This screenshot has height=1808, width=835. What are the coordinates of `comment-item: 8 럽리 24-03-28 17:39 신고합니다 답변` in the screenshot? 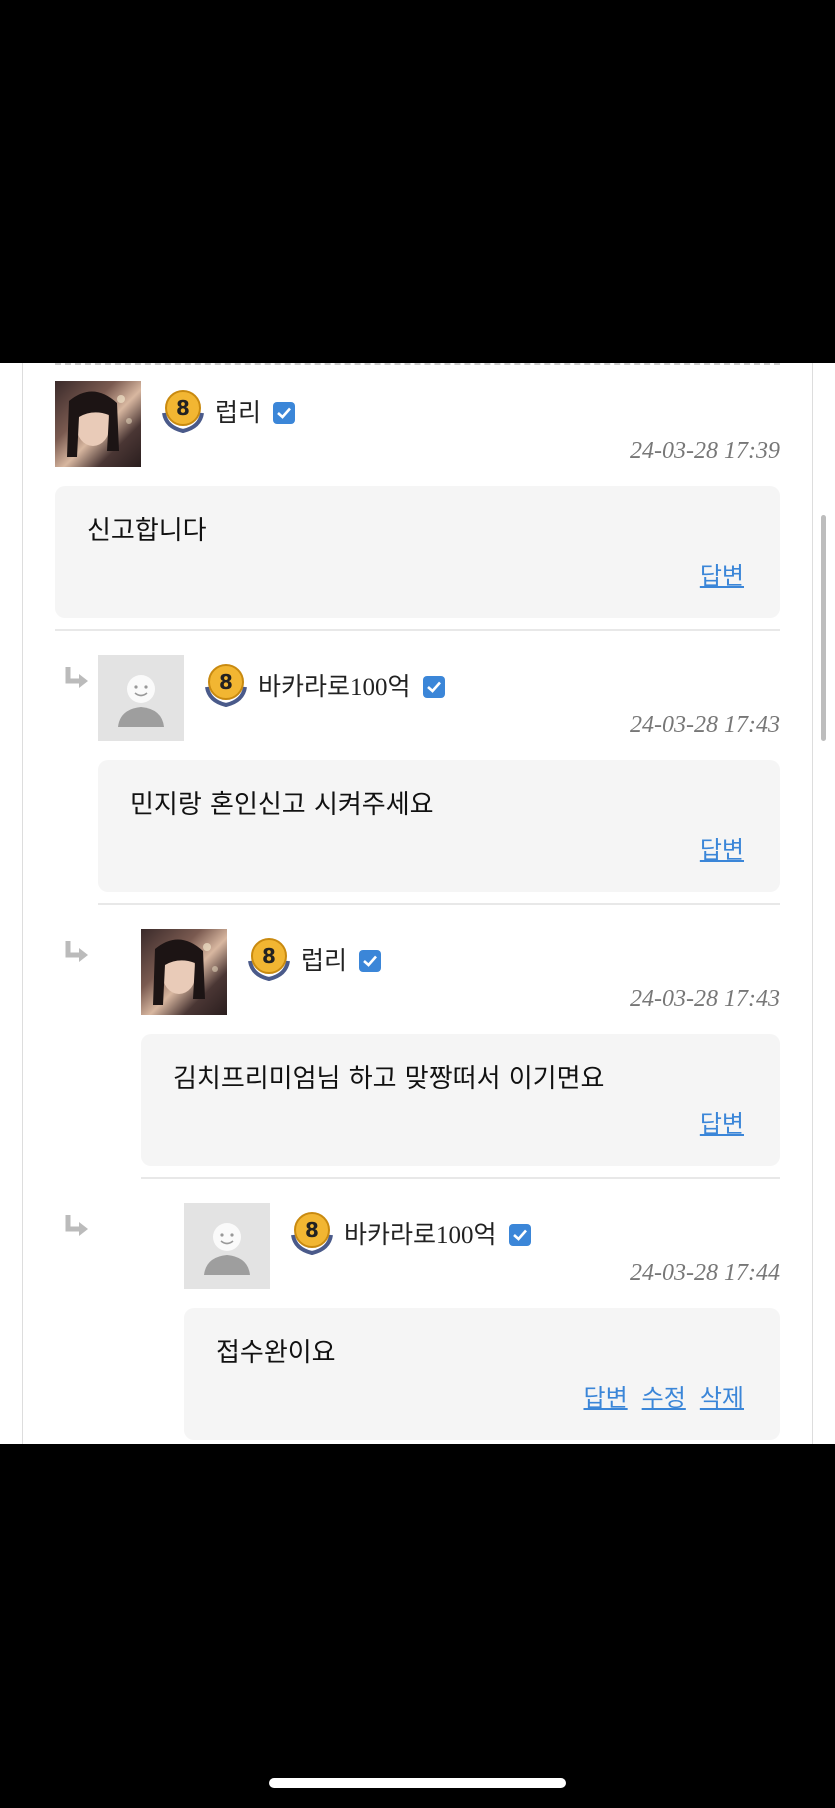 It's located at (417, 497).